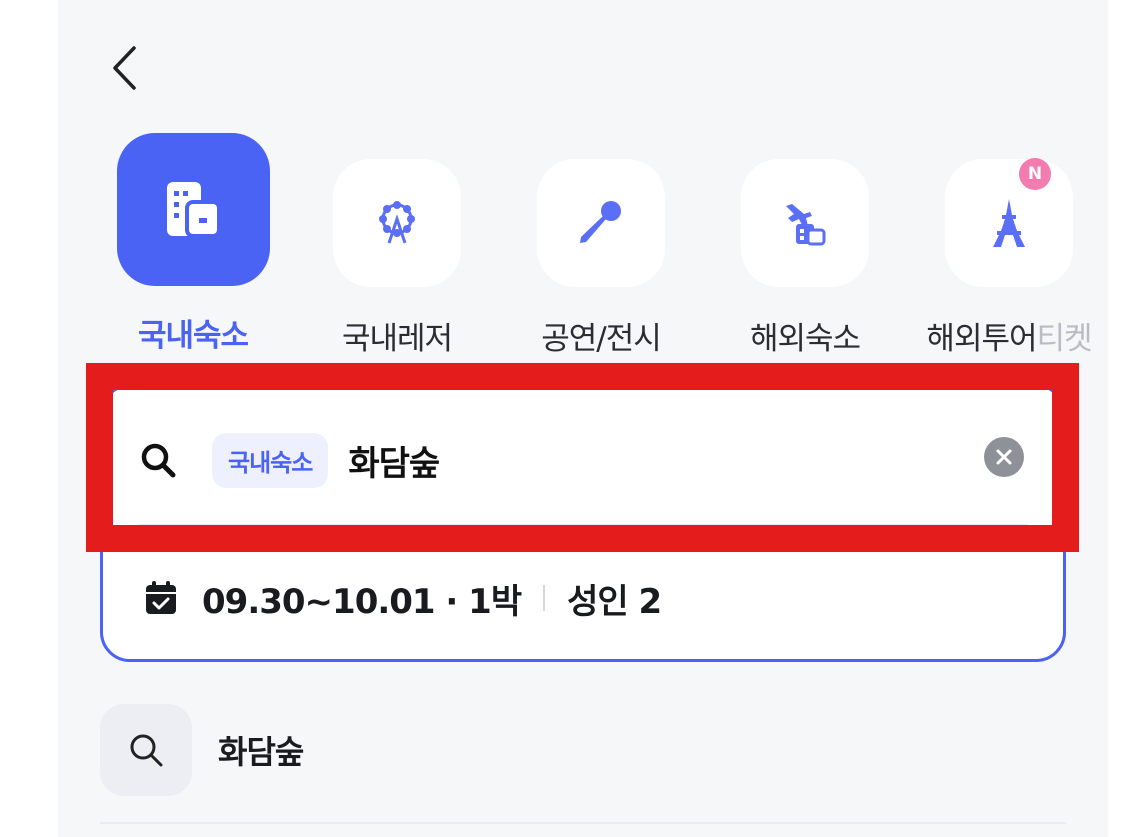 Image resolution: width=1121 pixels, height=837 pixels. I want to click on search-input, so click(628, 460).